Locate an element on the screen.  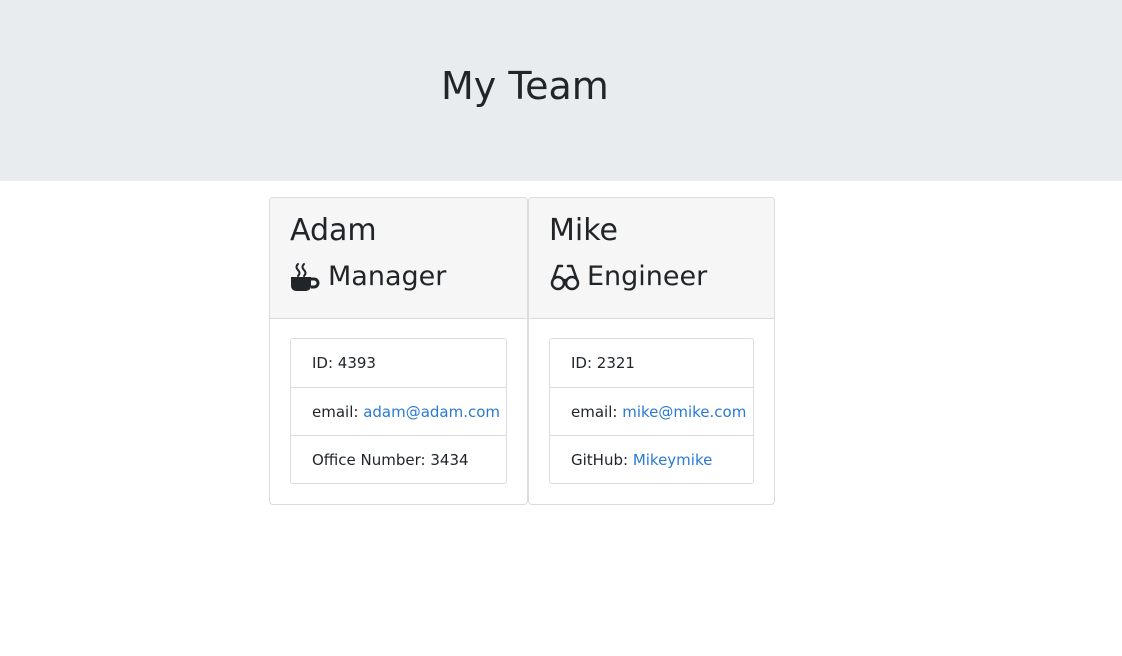
card-header: Adam Manager is located at coordinates (398, 258).